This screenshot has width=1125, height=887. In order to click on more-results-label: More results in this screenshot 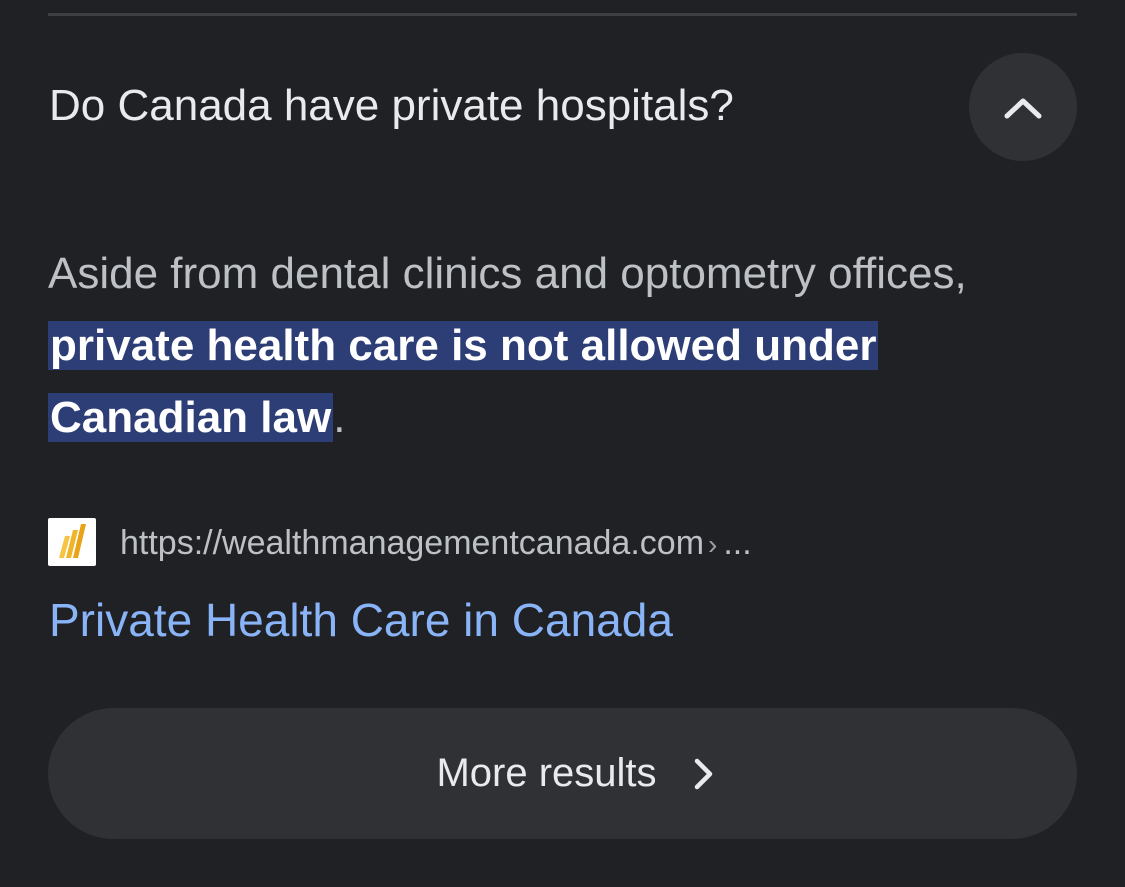, I will do `click(546, 773)`.